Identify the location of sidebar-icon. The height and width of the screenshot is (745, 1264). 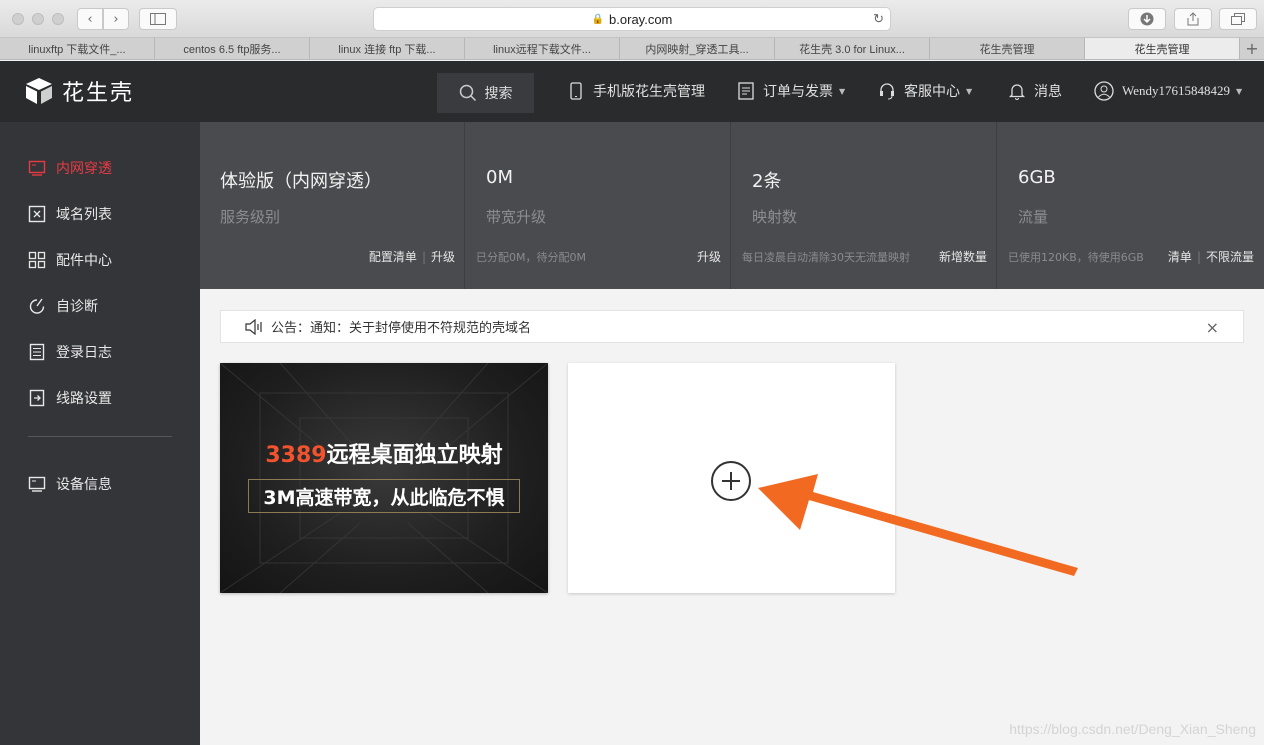
(158, 19).